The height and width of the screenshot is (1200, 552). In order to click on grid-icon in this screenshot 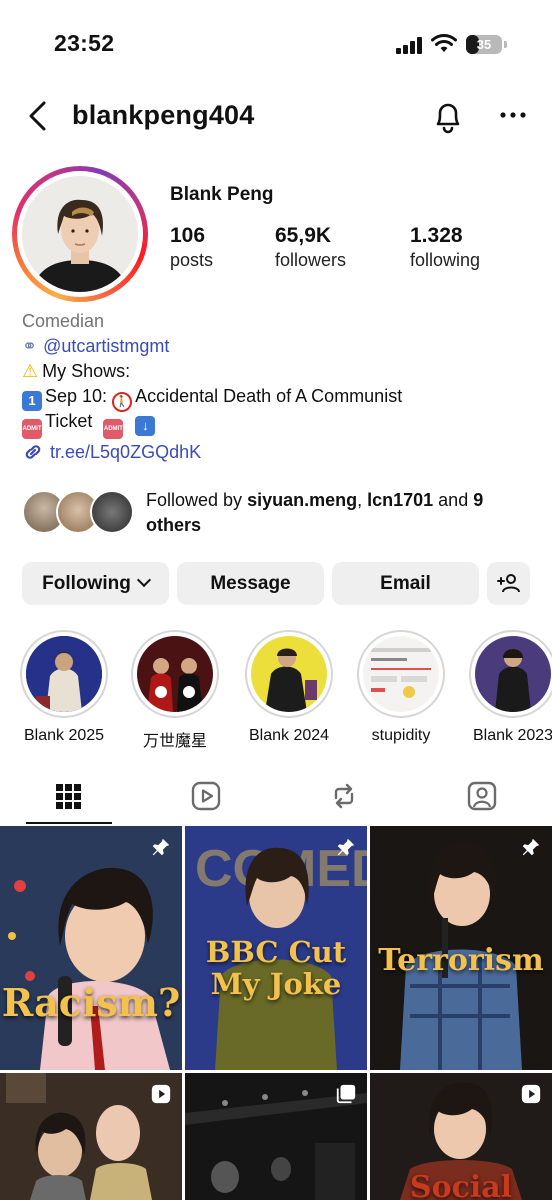, I will do `click(68, 796)`.